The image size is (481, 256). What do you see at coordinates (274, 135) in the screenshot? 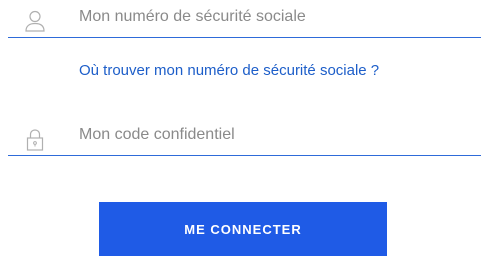
I see `confidential-code-input` at bounding box center [274, 135].